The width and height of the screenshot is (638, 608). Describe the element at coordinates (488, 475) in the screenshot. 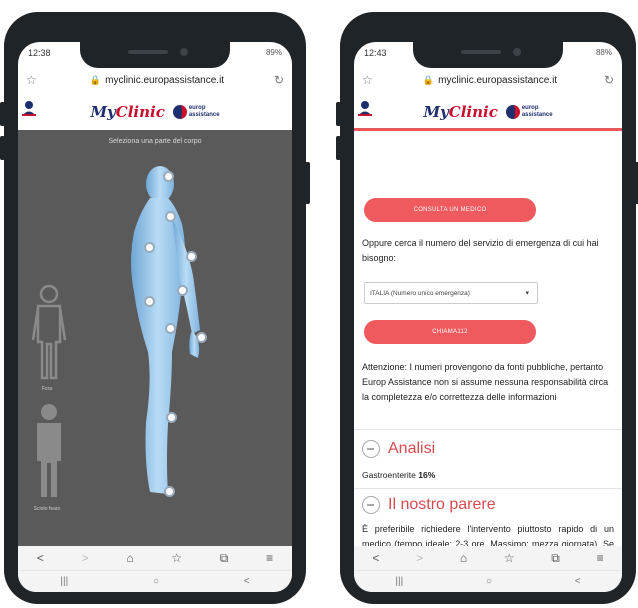

I see `analisi-result: Gastroenterite 16%` at that location.